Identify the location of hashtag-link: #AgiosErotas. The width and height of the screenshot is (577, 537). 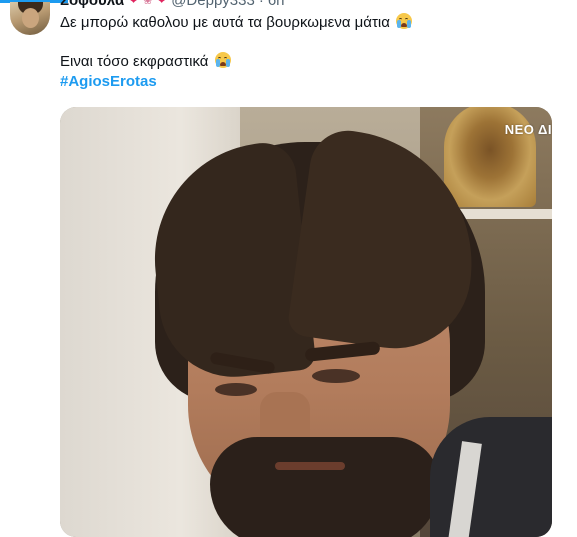
(108, 81).